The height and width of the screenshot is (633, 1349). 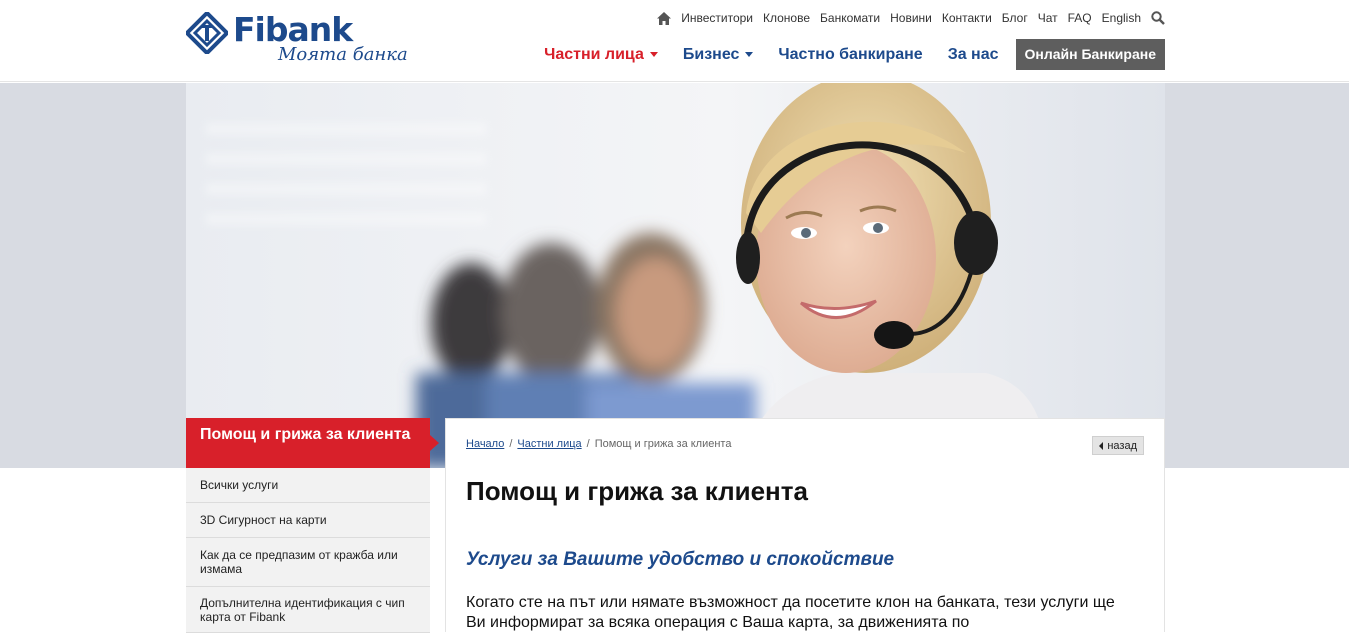 I want to click on util-link-branches: Клонове, so click(x=786, y=18).